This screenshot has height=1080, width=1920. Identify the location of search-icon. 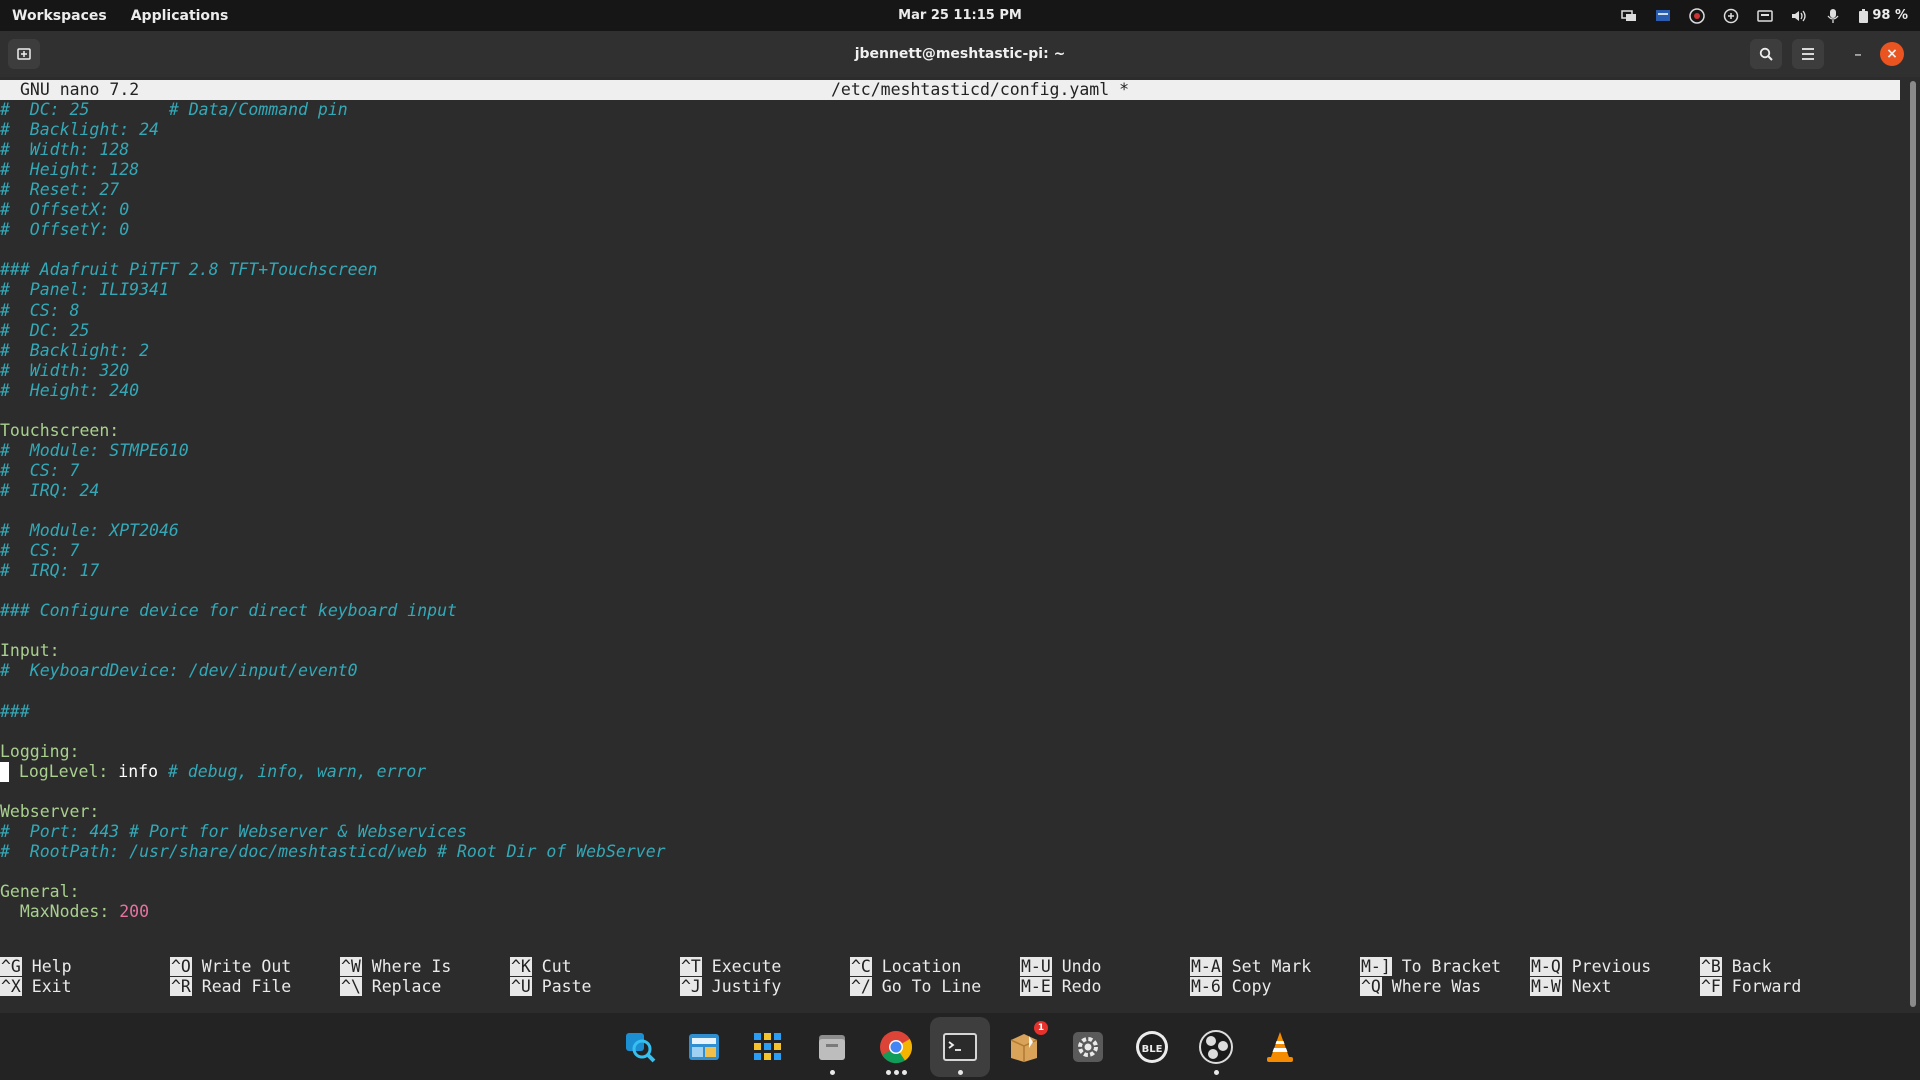
(1766, 54).